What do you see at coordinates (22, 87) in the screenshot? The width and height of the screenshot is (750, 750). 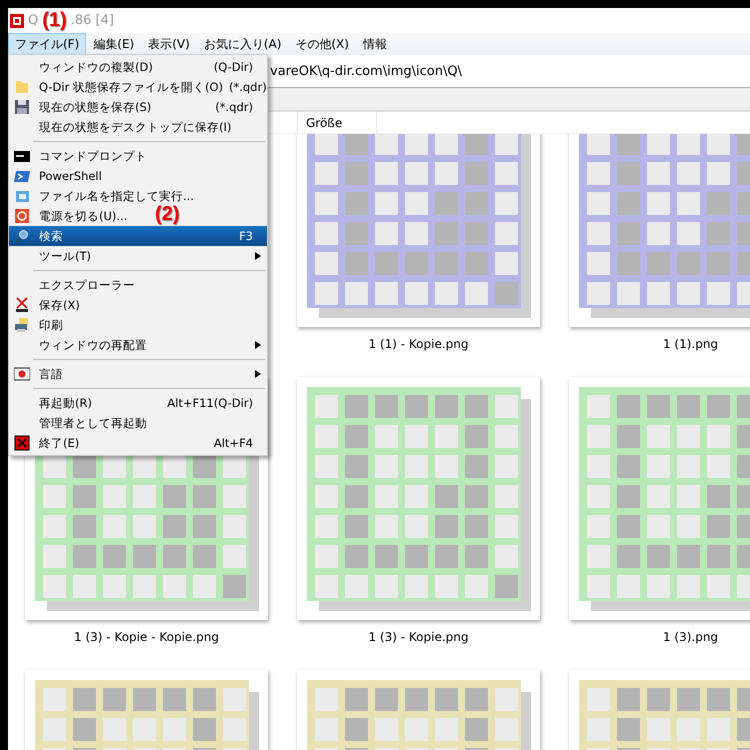 I see `folder-icon` at bounding box center [22, 87].